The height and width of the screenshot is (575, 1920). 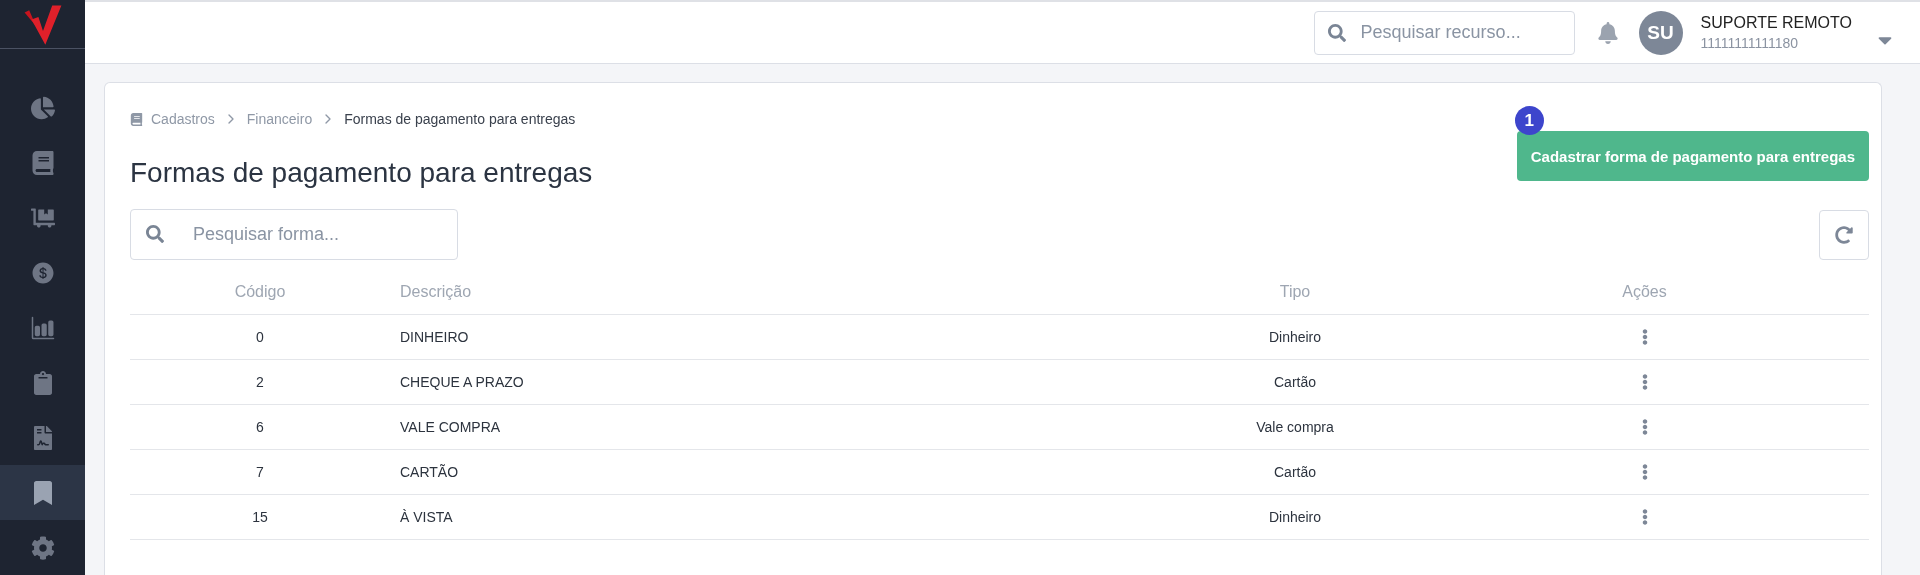 I want to click on breadcrumb-link: Financeiro, so click(x=279, y=119).